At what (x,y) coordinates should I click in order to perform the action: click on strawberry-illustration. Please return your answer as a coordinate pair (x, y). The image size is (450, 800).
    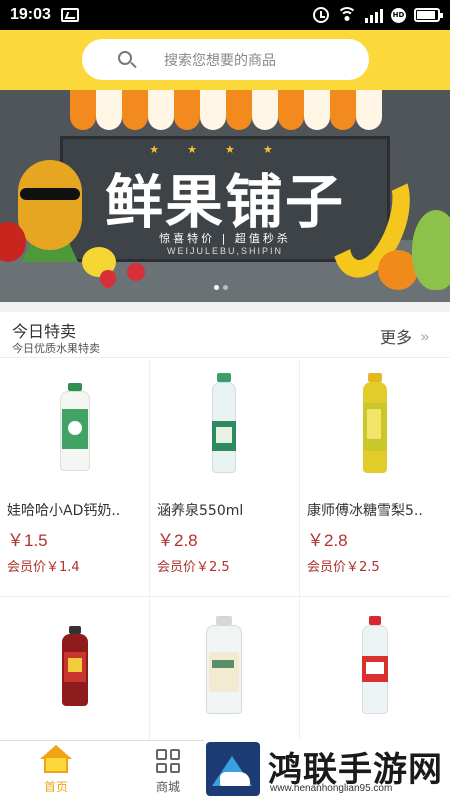
    Looking at the image, I should click on (136, 272).